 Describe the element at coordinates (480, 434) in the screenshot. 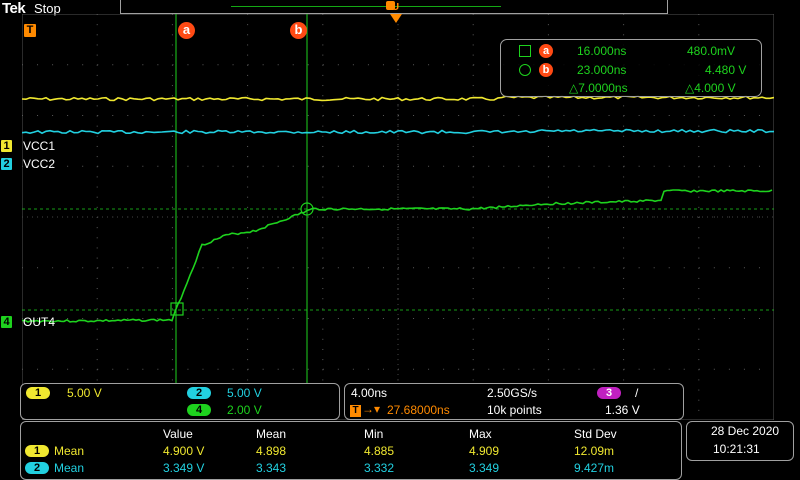

I see `col-header-max: Max` at that location.